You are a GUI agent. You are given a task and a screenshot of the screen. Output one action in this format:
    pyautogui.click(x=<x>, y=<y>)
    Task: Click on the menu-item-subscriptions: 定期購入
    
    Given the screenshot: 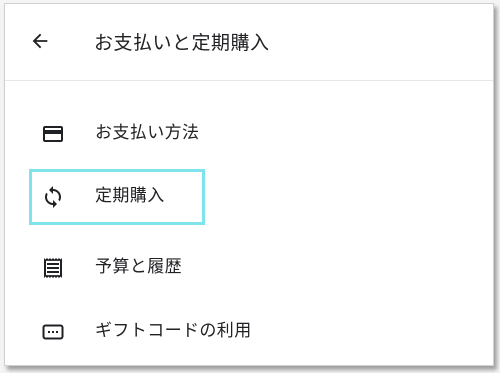 What is the action you would take?
    pyautogui.click(x=117, y=197)
    